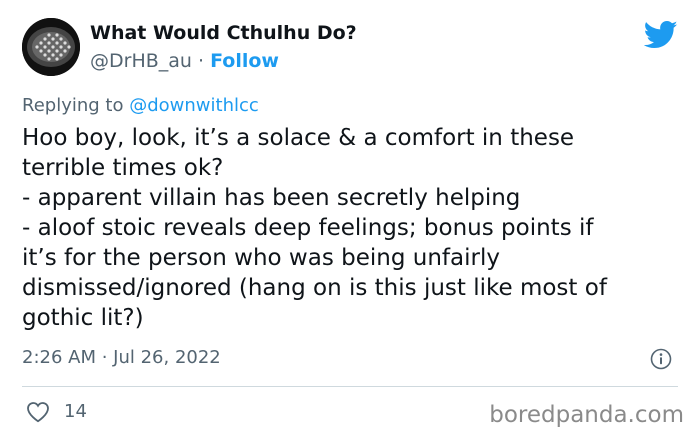  I want to click on author-handle-row: @DrHB_au · Follow, so click(184, 61).